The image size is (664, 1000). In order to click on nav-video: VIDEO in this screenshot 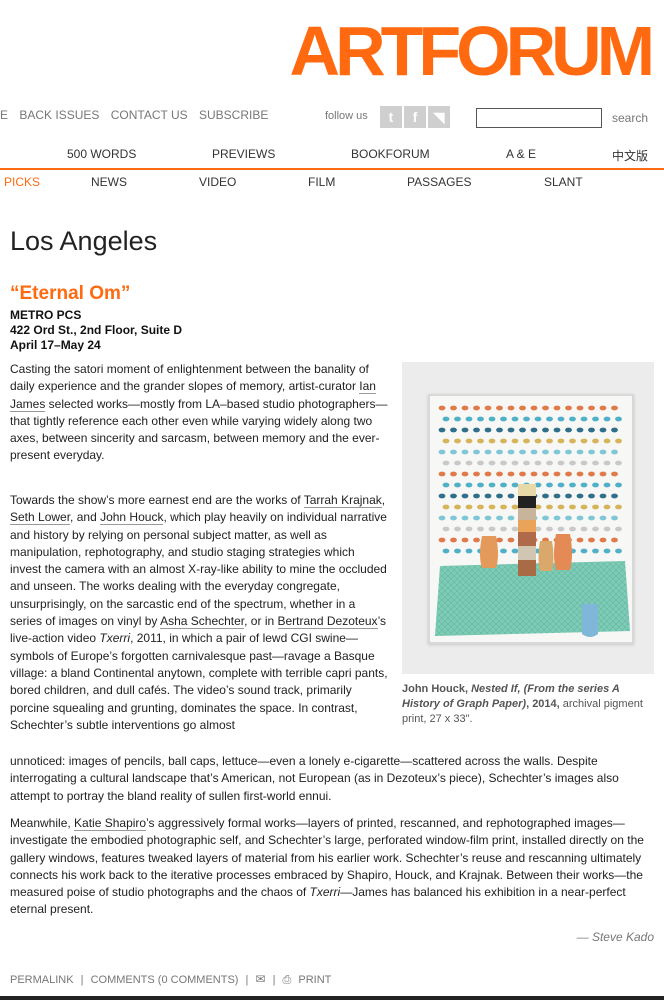, I will do `click(217, 182)`.